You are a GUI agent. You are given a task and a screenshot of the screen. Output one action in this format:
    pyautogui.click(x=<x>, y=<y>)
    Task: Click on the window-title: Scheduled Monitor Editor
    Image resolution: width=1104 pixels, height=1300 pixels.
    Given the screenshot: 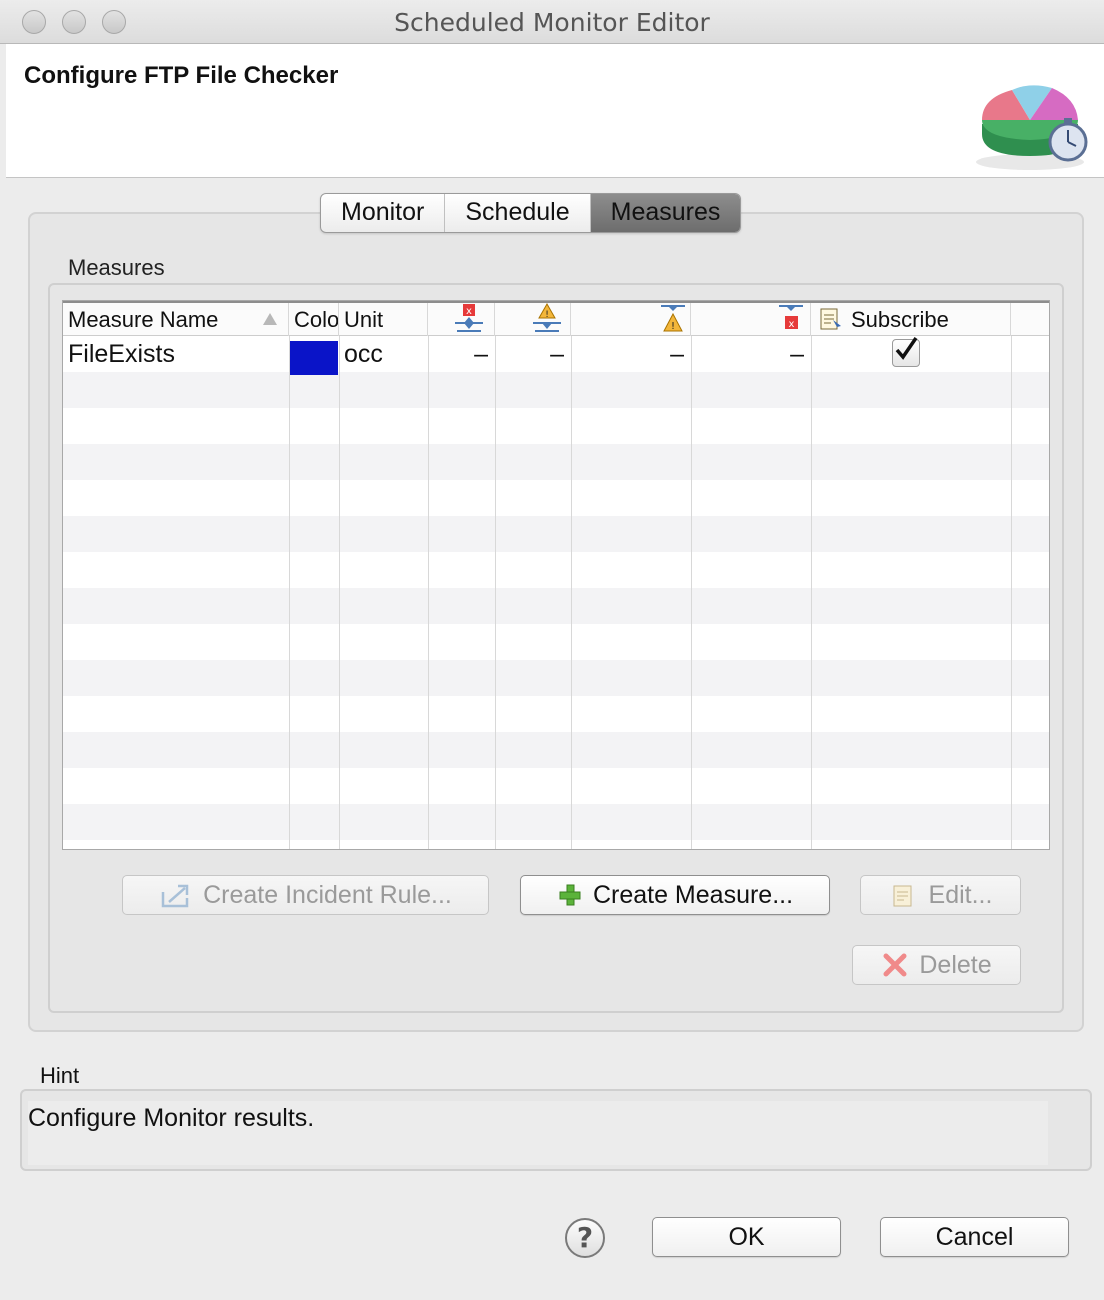 What is the action you would take?
    pyautogui.click(x=552, y=22)
    